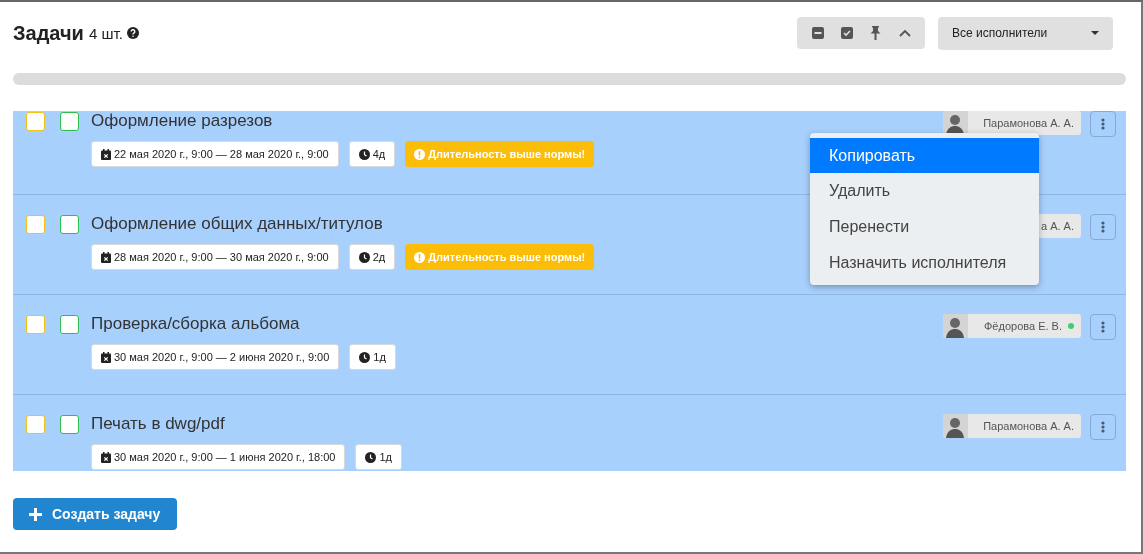 The height and width of the screenshot is (554, 1143). I want to click on chevron-up-icon, so click(904, 33).